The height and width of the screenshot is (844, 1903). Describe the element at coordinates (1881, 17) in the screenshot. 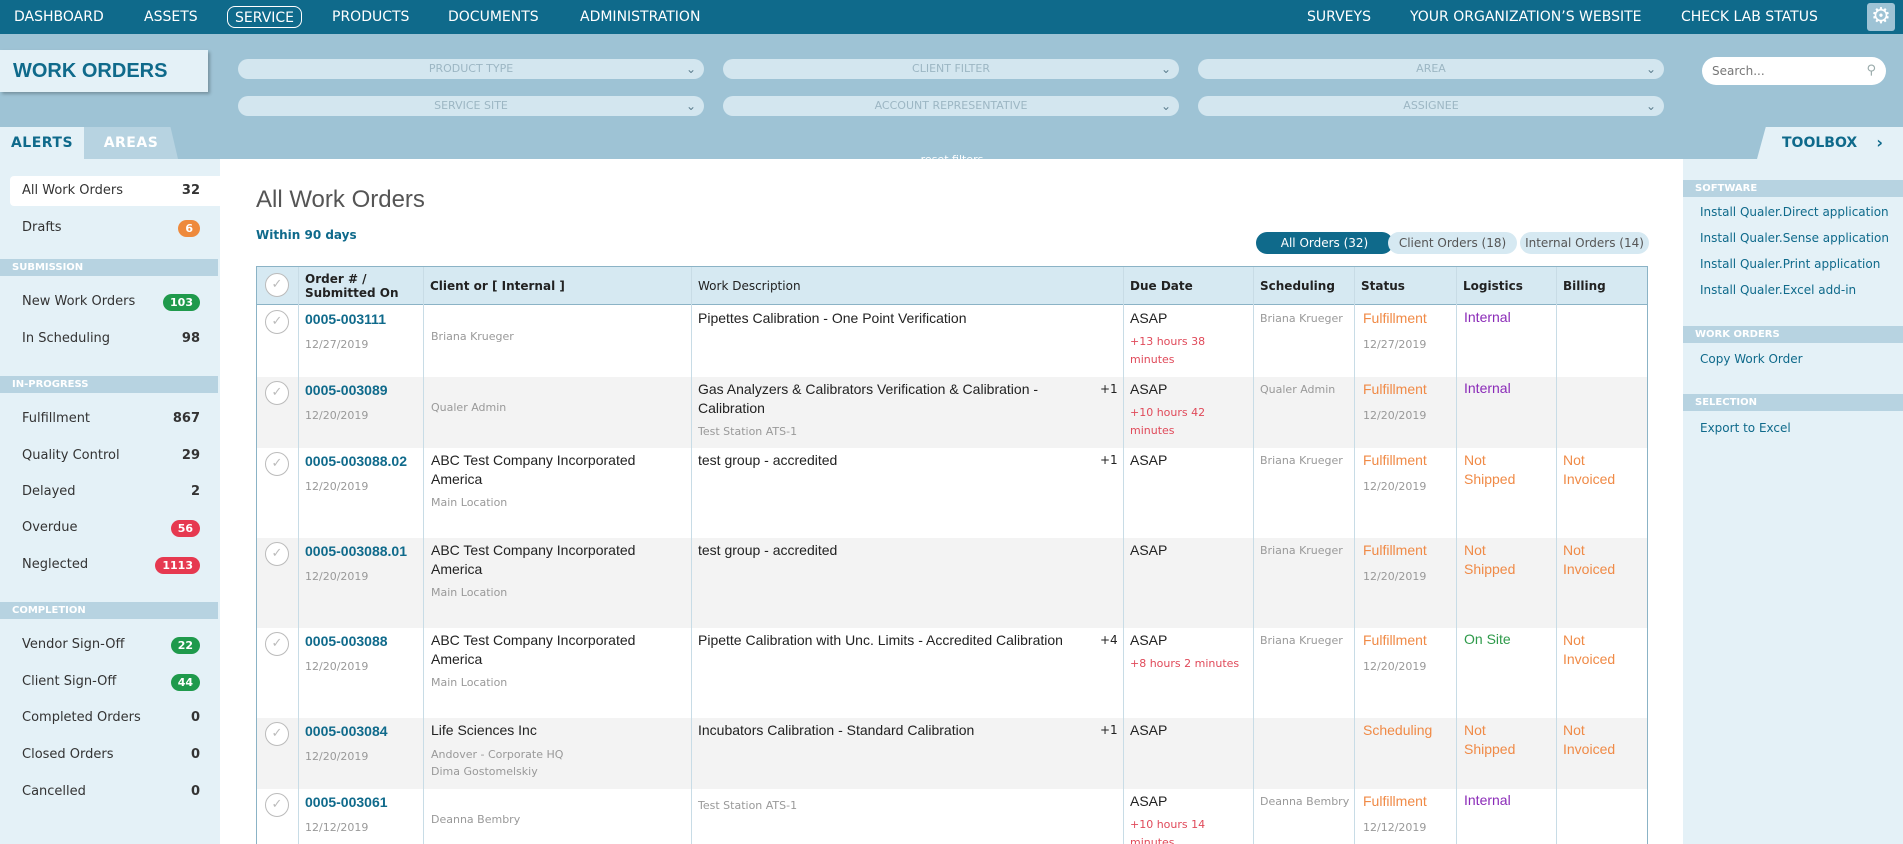

I see `gear-icon: ⚙` at that location.